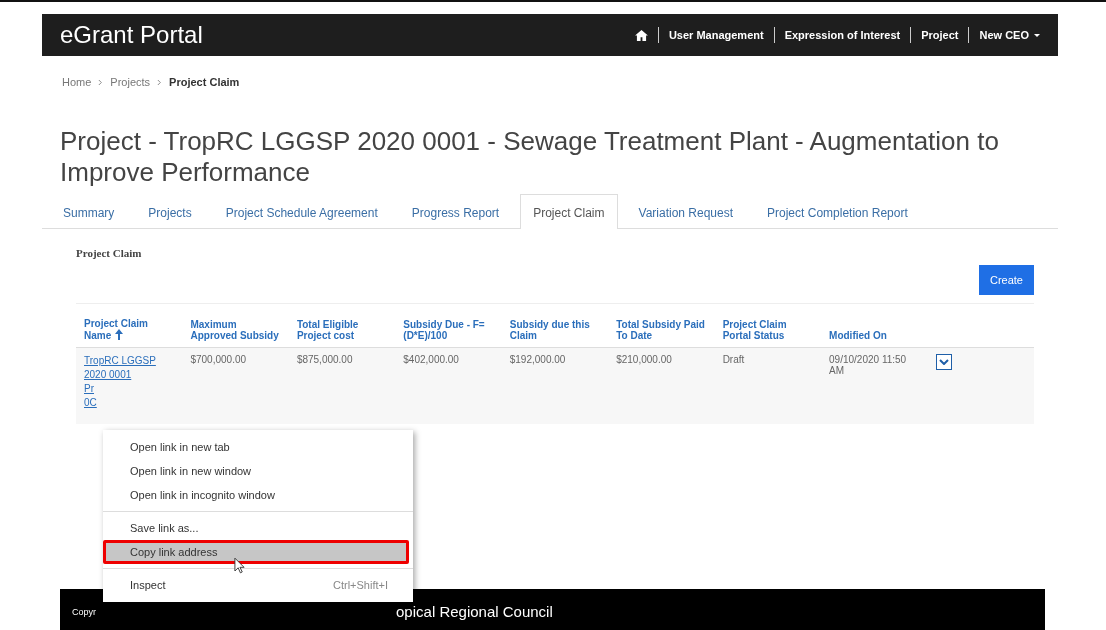 The width and height of the screenshot is (1106, 630). Describe the element at coordinates (170, 211) in the screenshot. I see `tab: Projects` at that location.